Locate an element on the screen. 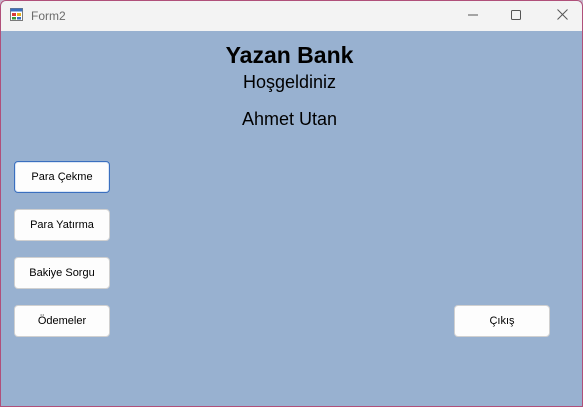 Image resolution: width=583 pixels, height=407 pixels. exit-button: Çıkış is located at coordinates (502, 321).